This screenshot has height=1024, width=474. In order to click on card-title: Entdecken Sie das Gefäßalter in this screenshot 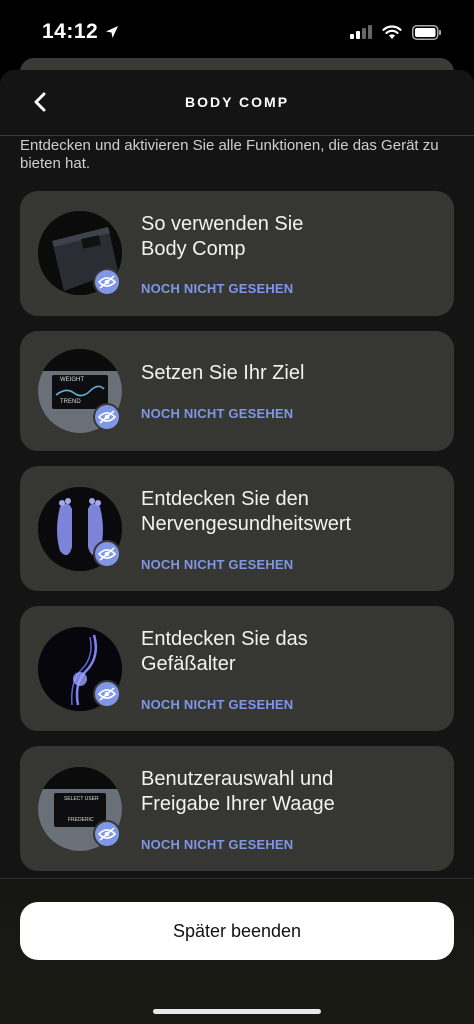, I will do `click(224, 651)`.